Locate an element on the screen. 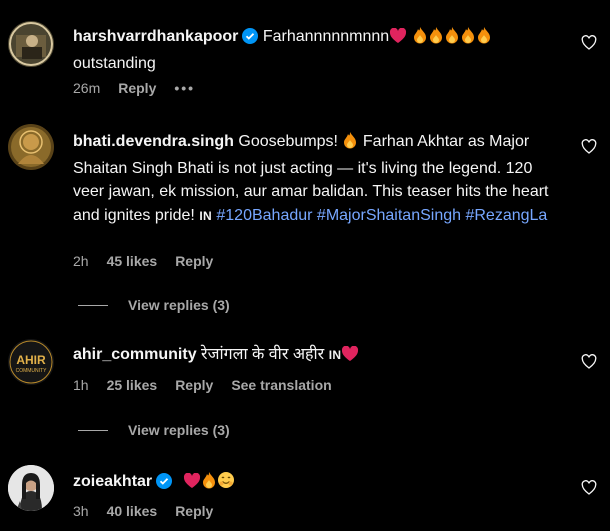  comment-text-intro: Goosebumps! is located at coordinates (288, 141).